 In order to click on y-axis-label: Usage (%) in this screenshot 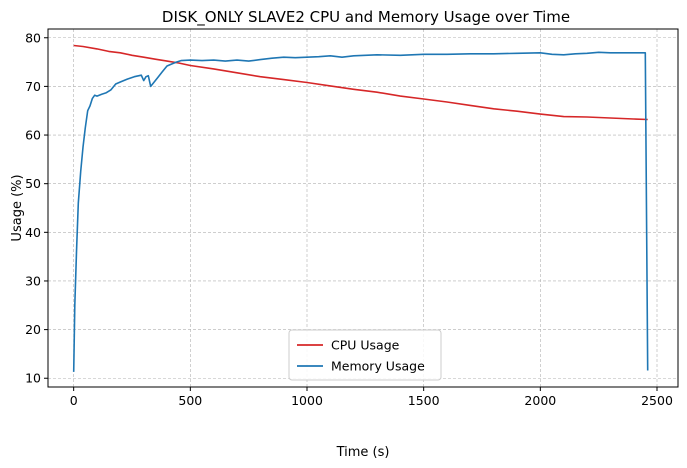, I will do `click(17, 207)`.